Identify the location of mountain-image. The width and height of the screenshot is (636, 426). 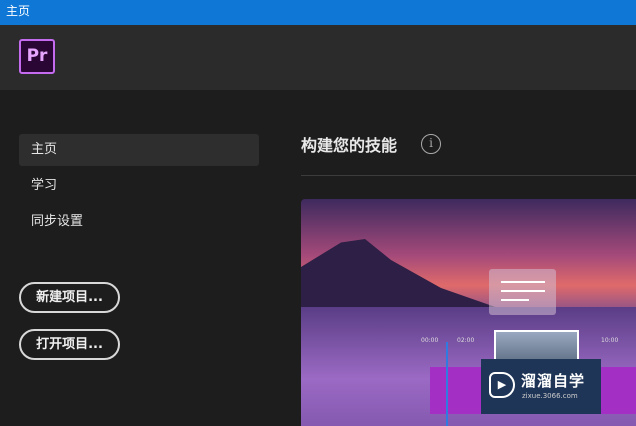
(401, 274).